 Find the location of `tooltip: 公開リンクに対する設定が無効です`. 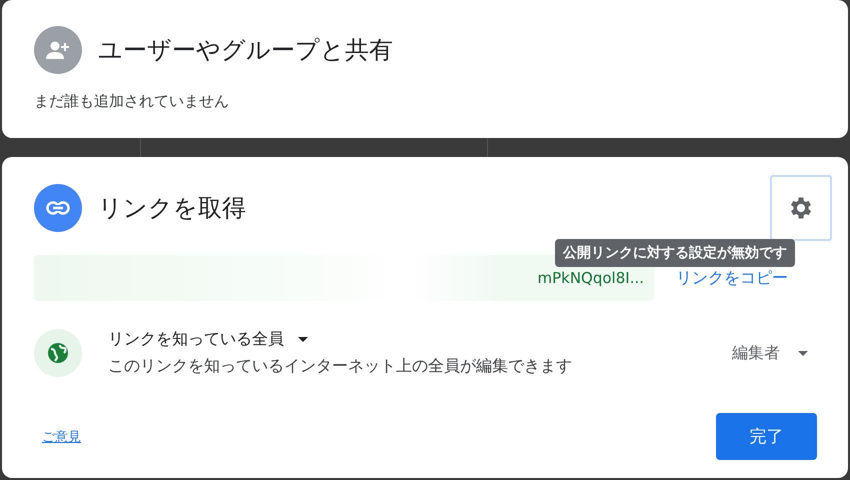

tooltip: 公開リンクに対する設定が無効です is located at coordinates (675, 253).